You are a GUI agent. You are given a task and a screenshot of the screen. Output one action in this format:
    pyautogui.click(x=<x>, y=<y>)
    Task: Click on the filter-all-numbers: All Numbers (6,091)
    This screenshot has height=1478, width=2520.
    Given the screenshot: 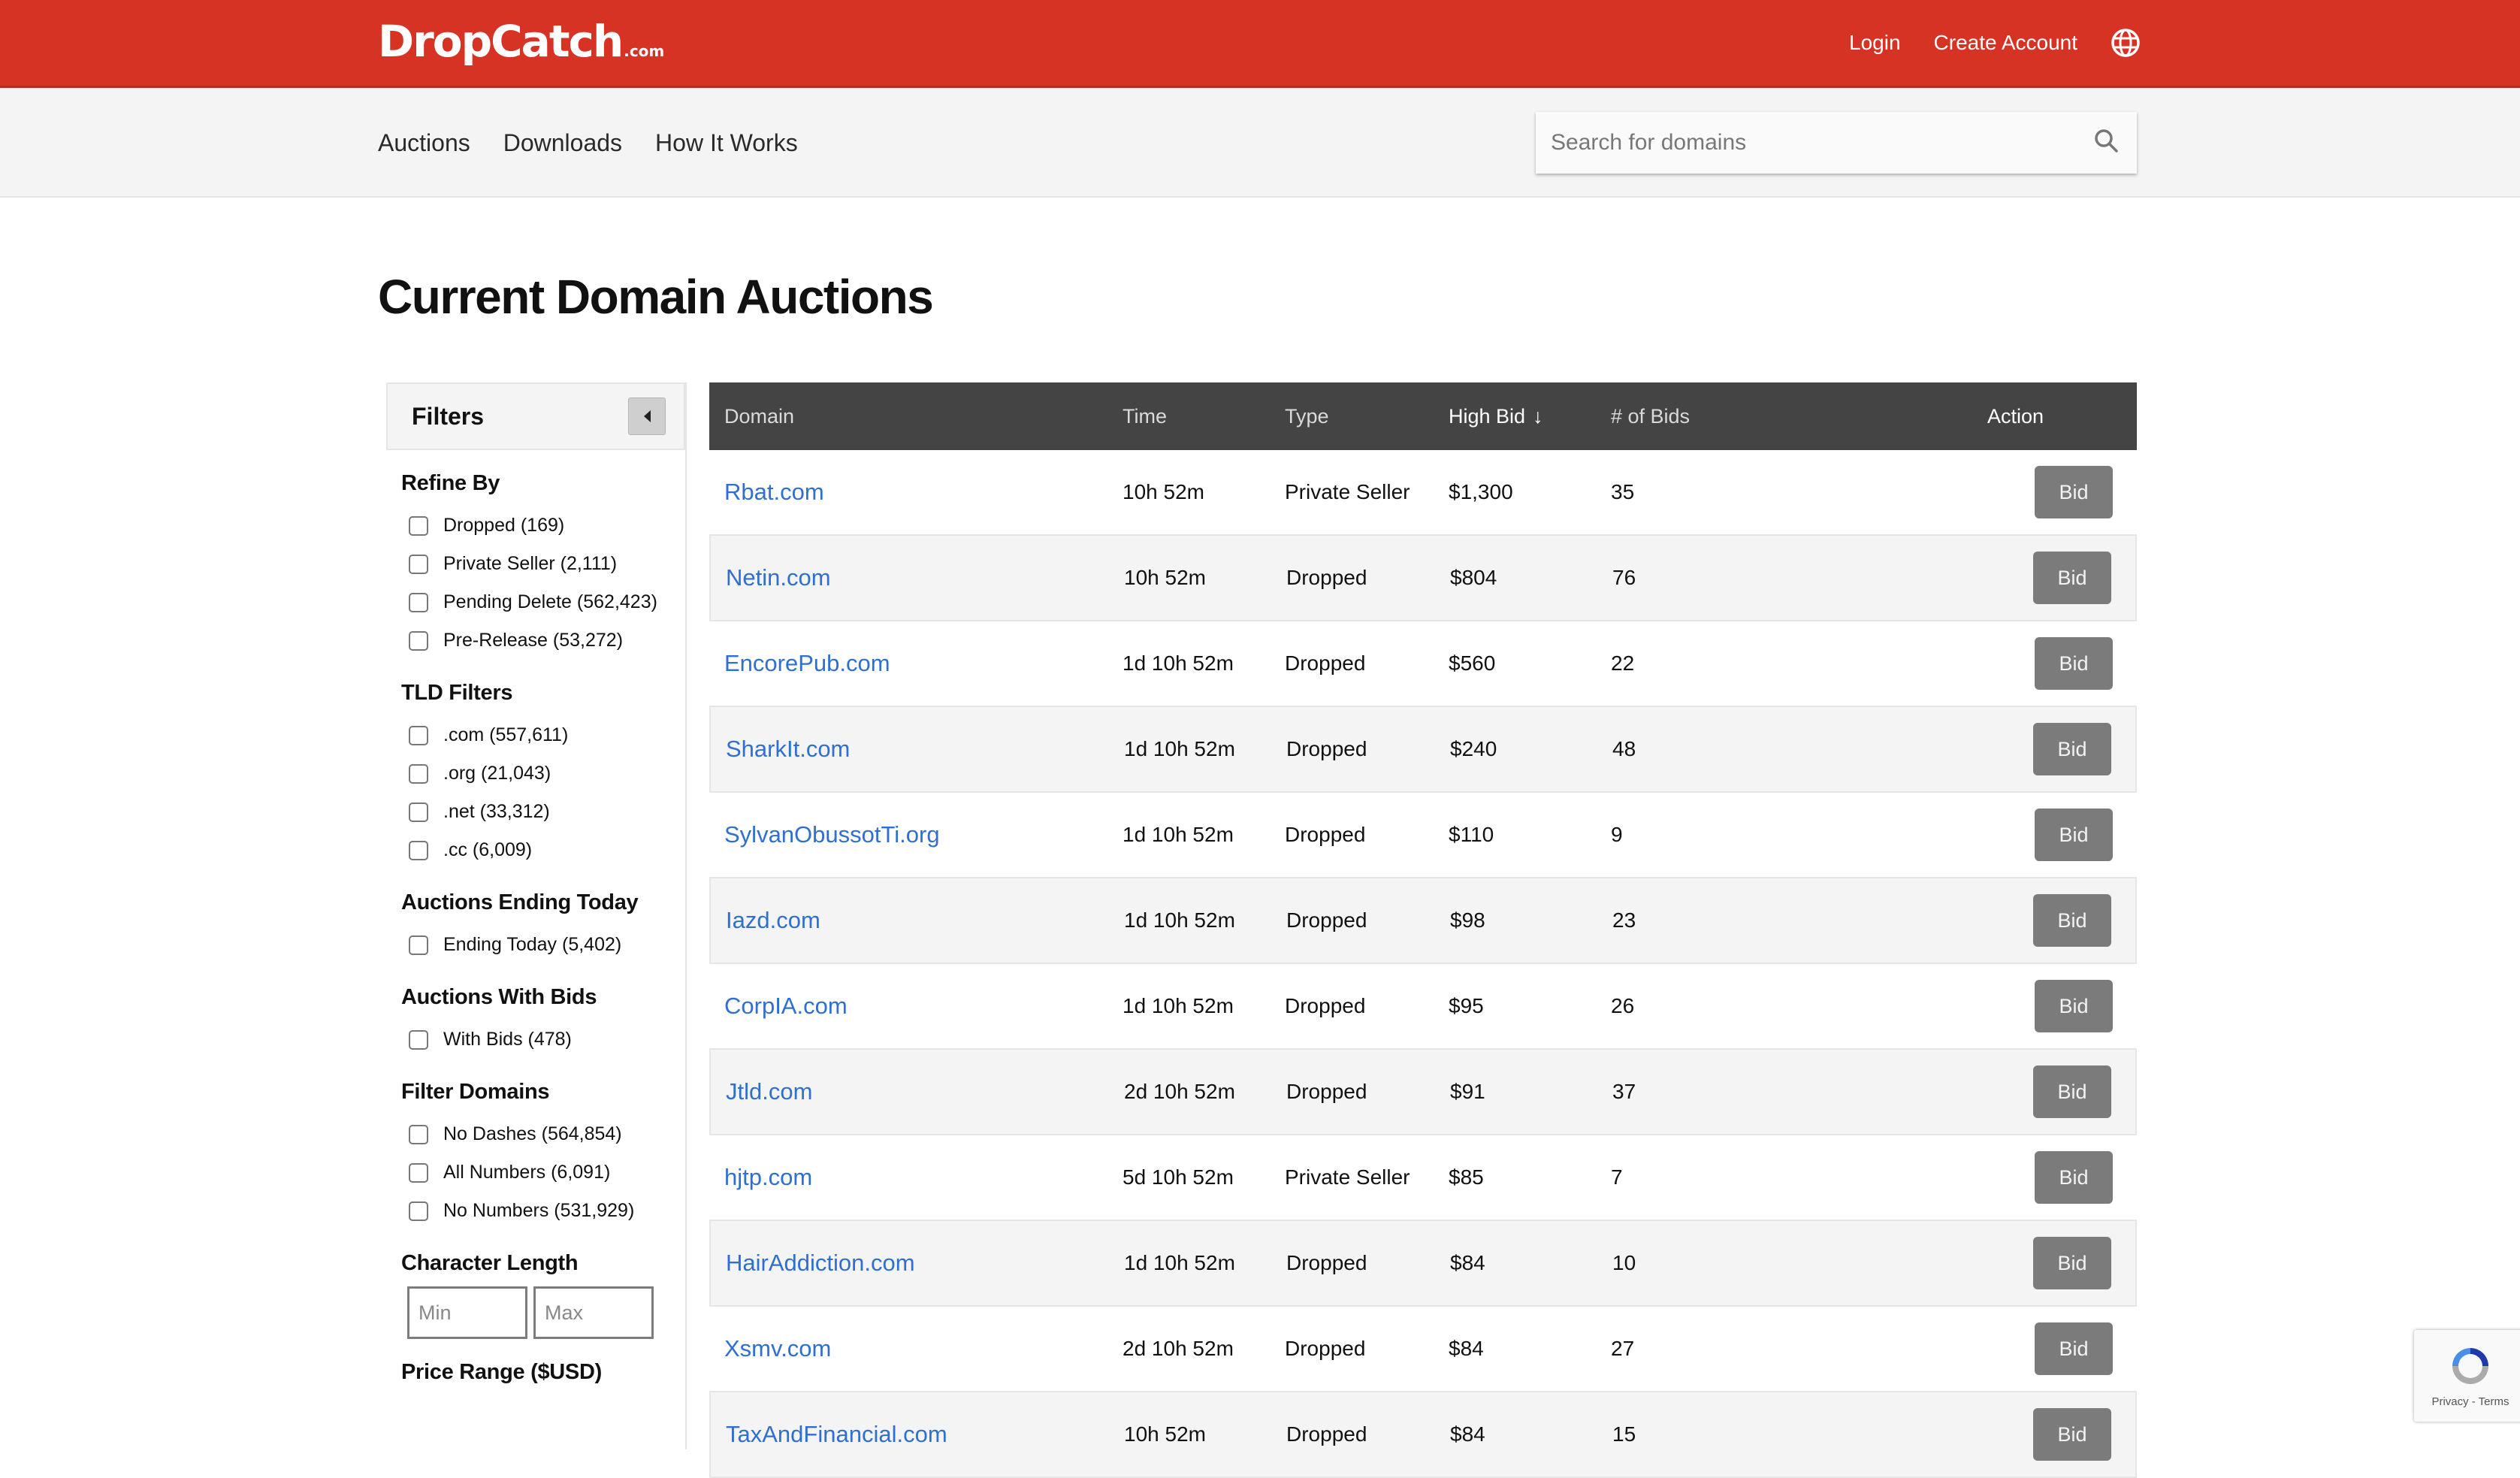 What is the action you would take?
    pyautogui.click(x=543, y=1172)
    